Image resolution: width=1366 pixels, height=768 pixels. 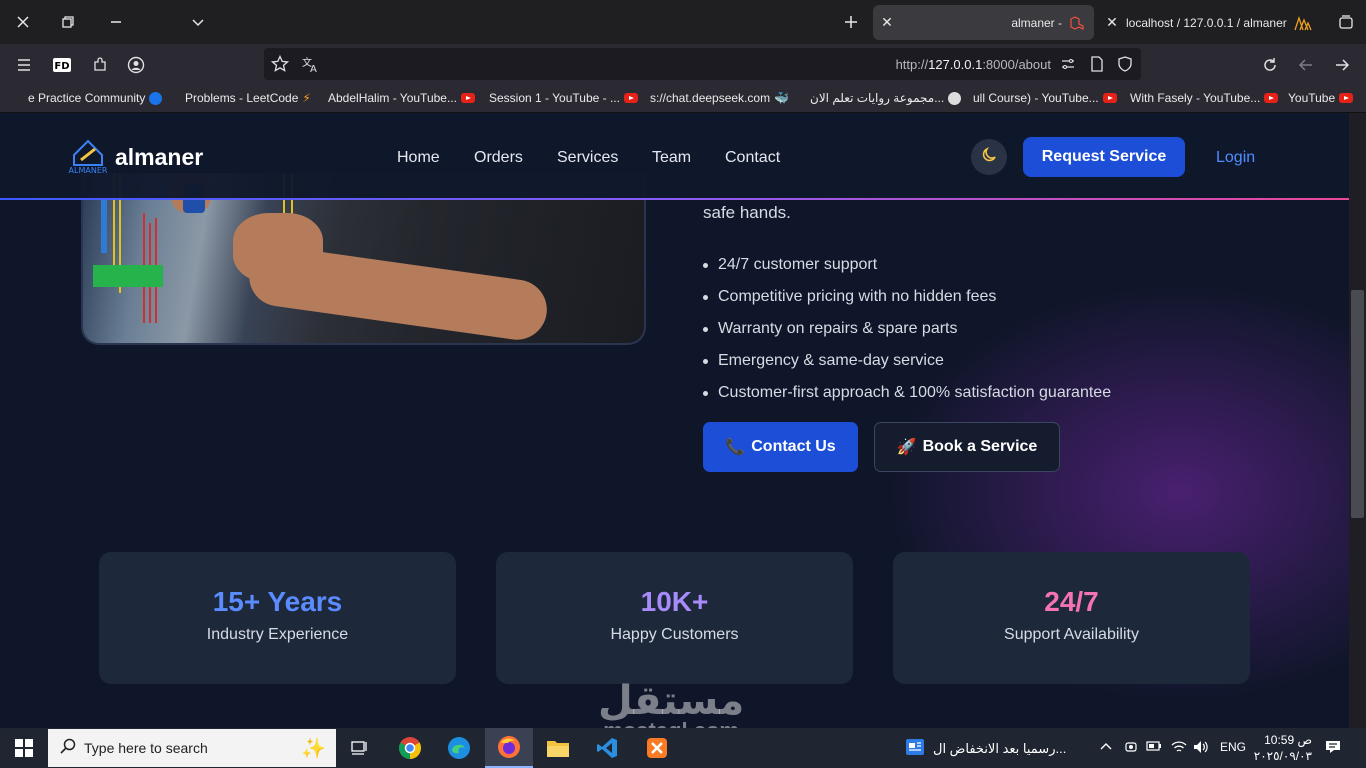 What do you see at coordinates (719, 98) in the screenshot?
I see `bookmark-item: s://chat.deepseek.com 🐳` at bounding box center [719, 98].